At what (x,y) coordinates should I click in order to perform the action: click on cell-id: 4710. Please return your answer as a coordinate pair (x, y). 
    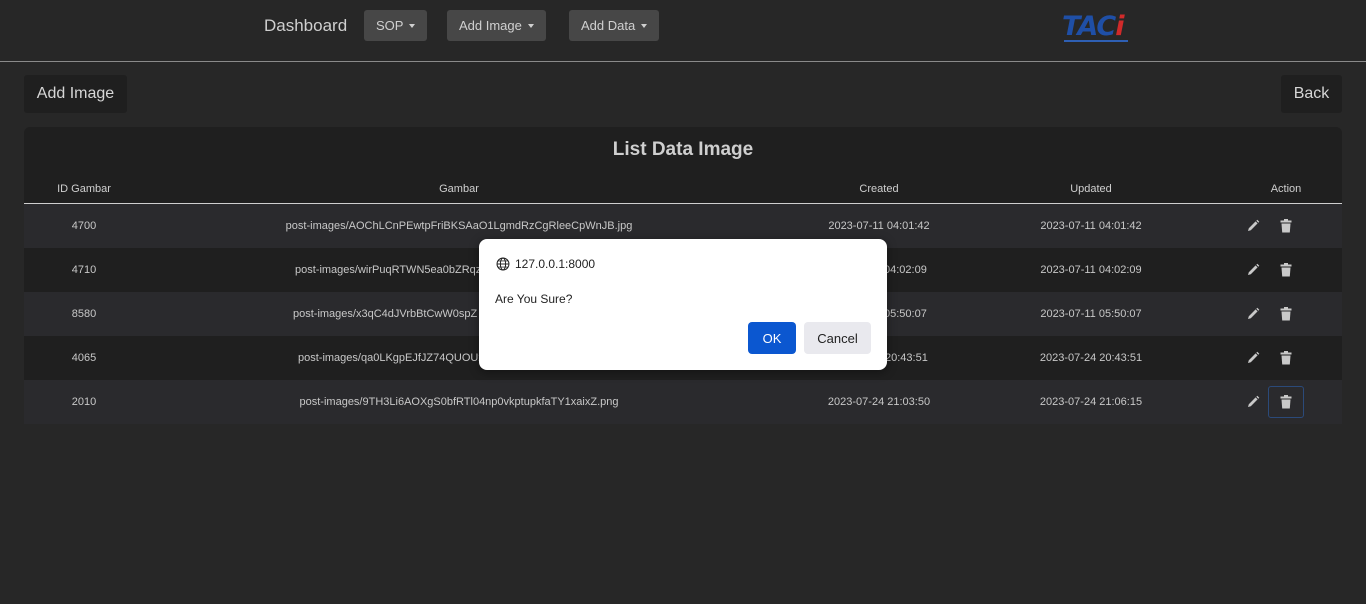
    Looking at the image, I should click on (84, 270).